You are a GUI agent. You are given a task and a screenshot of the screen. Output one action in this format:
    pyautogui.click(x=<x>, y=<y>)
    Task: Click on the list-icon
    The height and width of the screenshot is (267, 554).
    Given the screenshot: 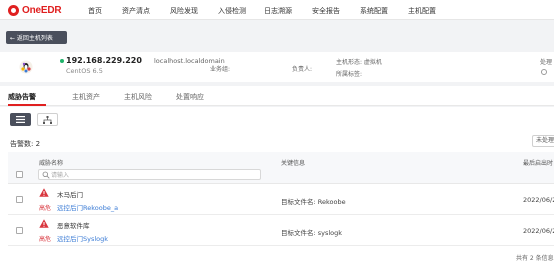 What is the action you would take?
    pyautogui.click(x=20, y=119)
    